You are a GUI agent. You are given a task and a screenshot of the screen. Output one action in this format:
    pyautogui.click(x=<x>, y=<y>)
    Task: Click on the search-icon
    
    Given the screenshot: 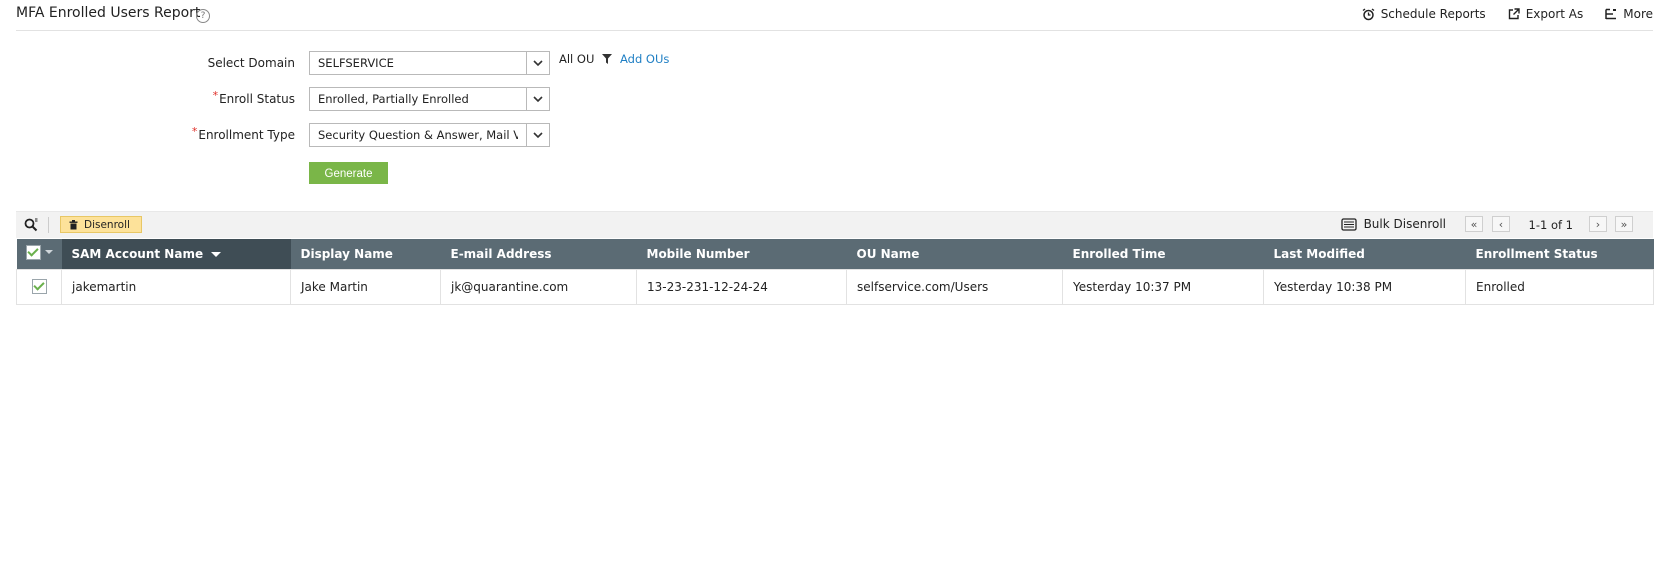 What is the action you would take?
    pyautogui.click(x=31, y=225)
    